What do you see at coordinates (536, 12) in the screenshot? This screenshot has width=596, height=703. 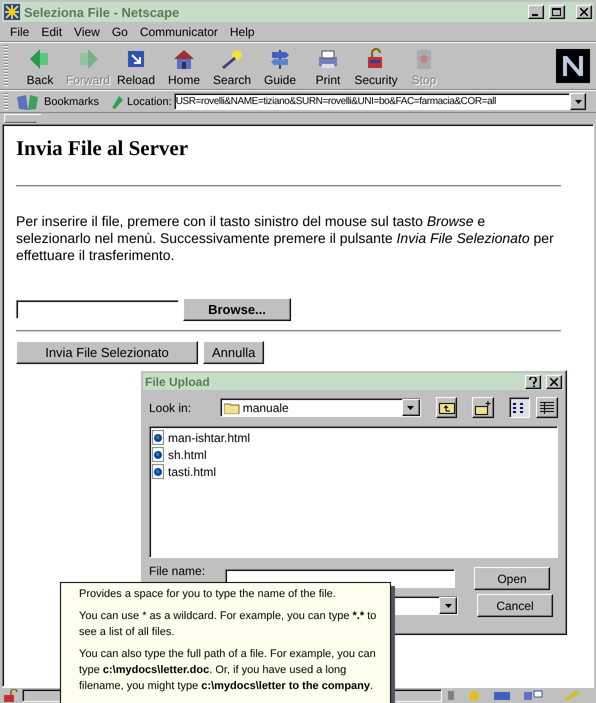 I see `minimize-button` at bounding box center [536, 12].